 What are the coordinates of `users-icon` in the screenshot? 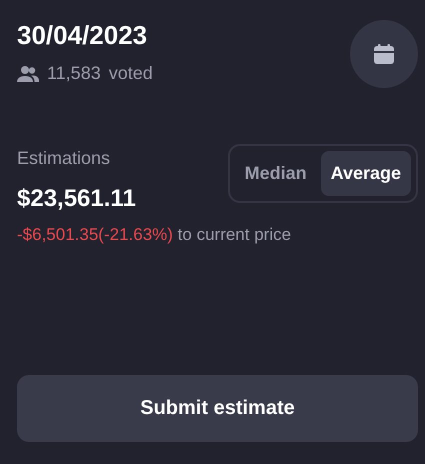 It's located at (28, 74).